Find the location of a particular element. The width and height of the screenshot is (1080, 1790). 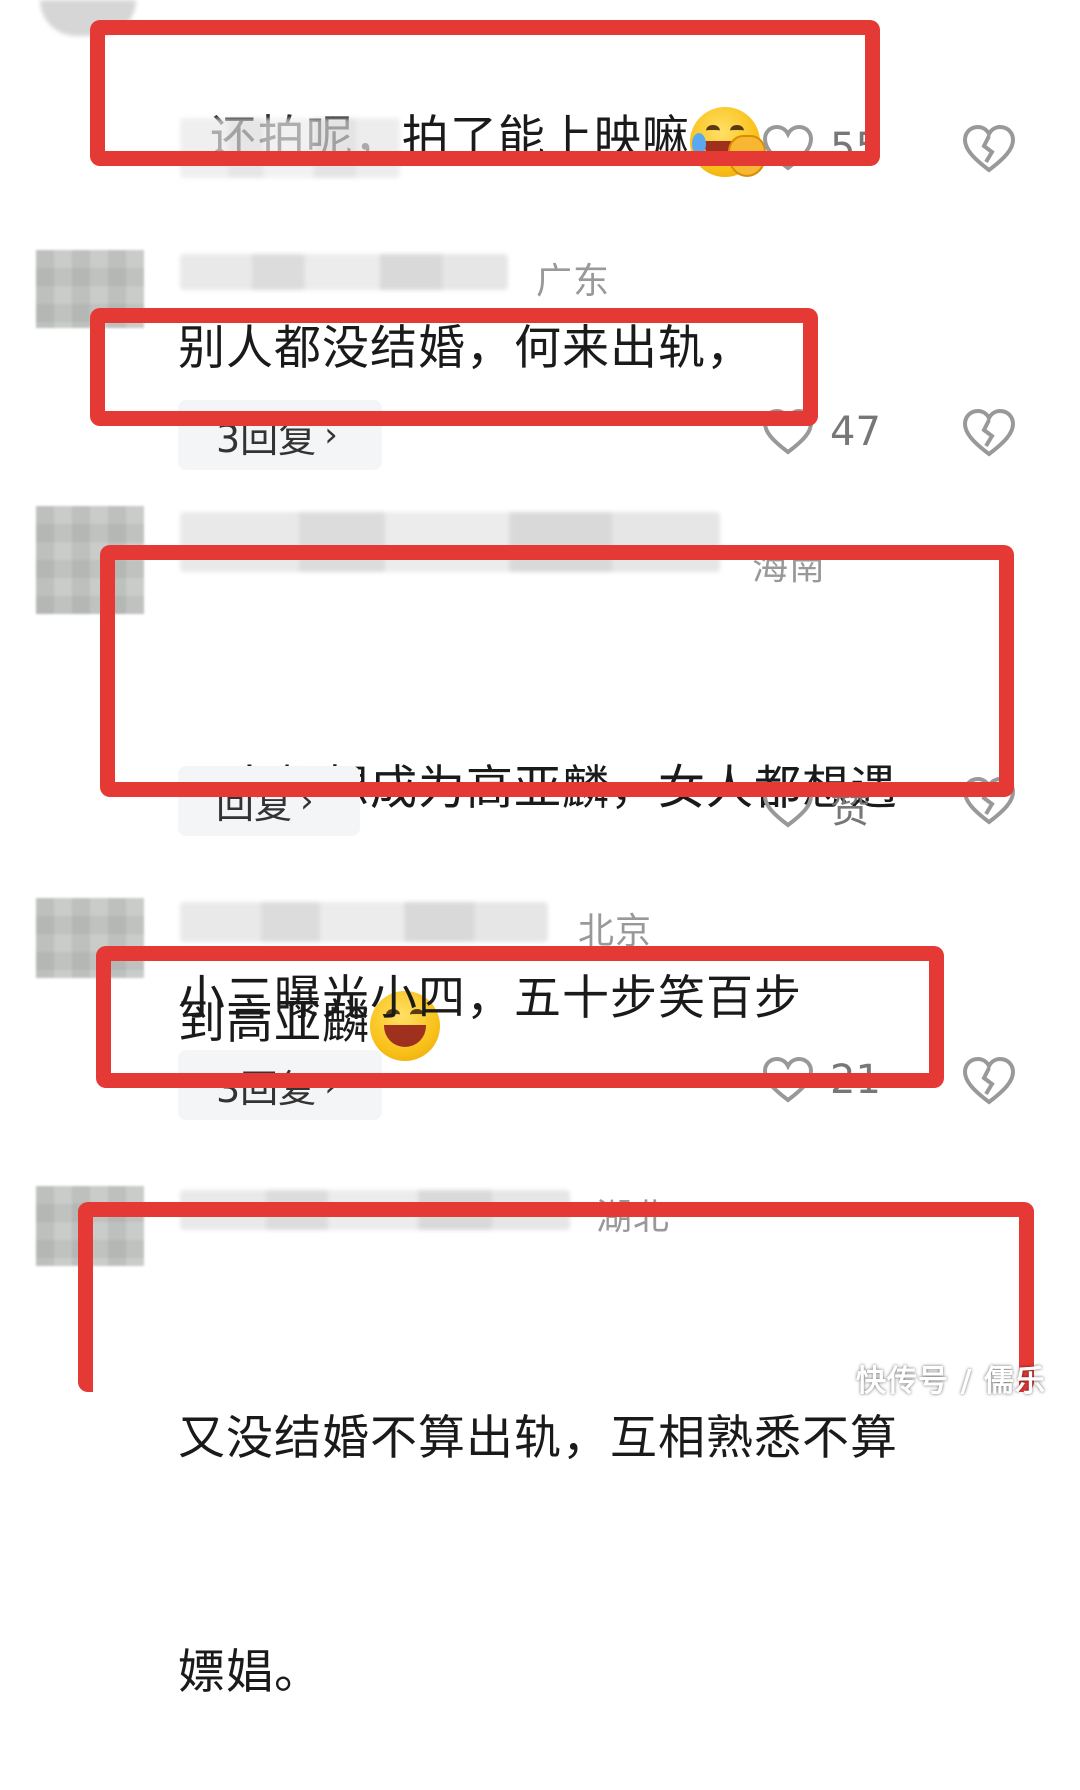

like-count: 赞 is located at coordinates (850, 809).